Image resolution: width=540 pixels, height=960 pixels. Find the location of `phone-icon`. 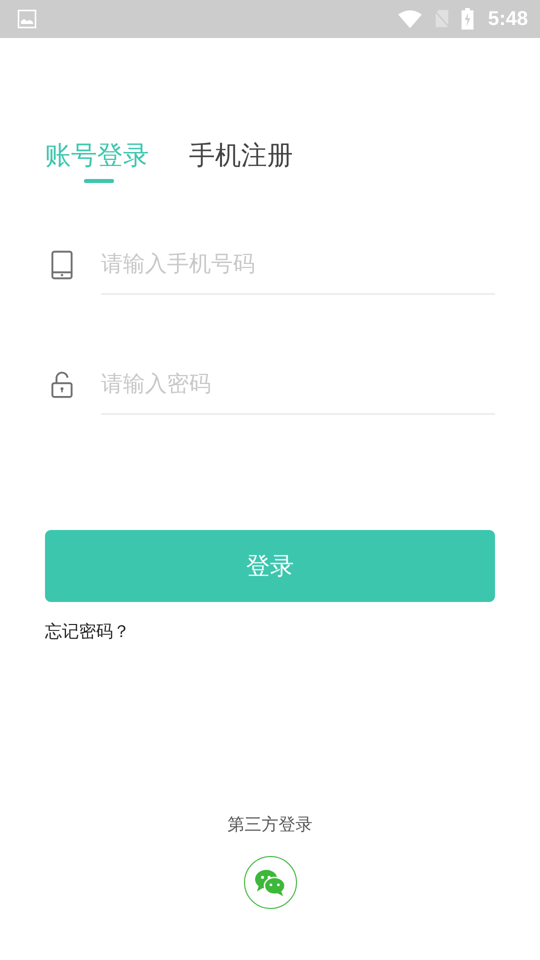

phone-icon is located at coordinates (62, 265).